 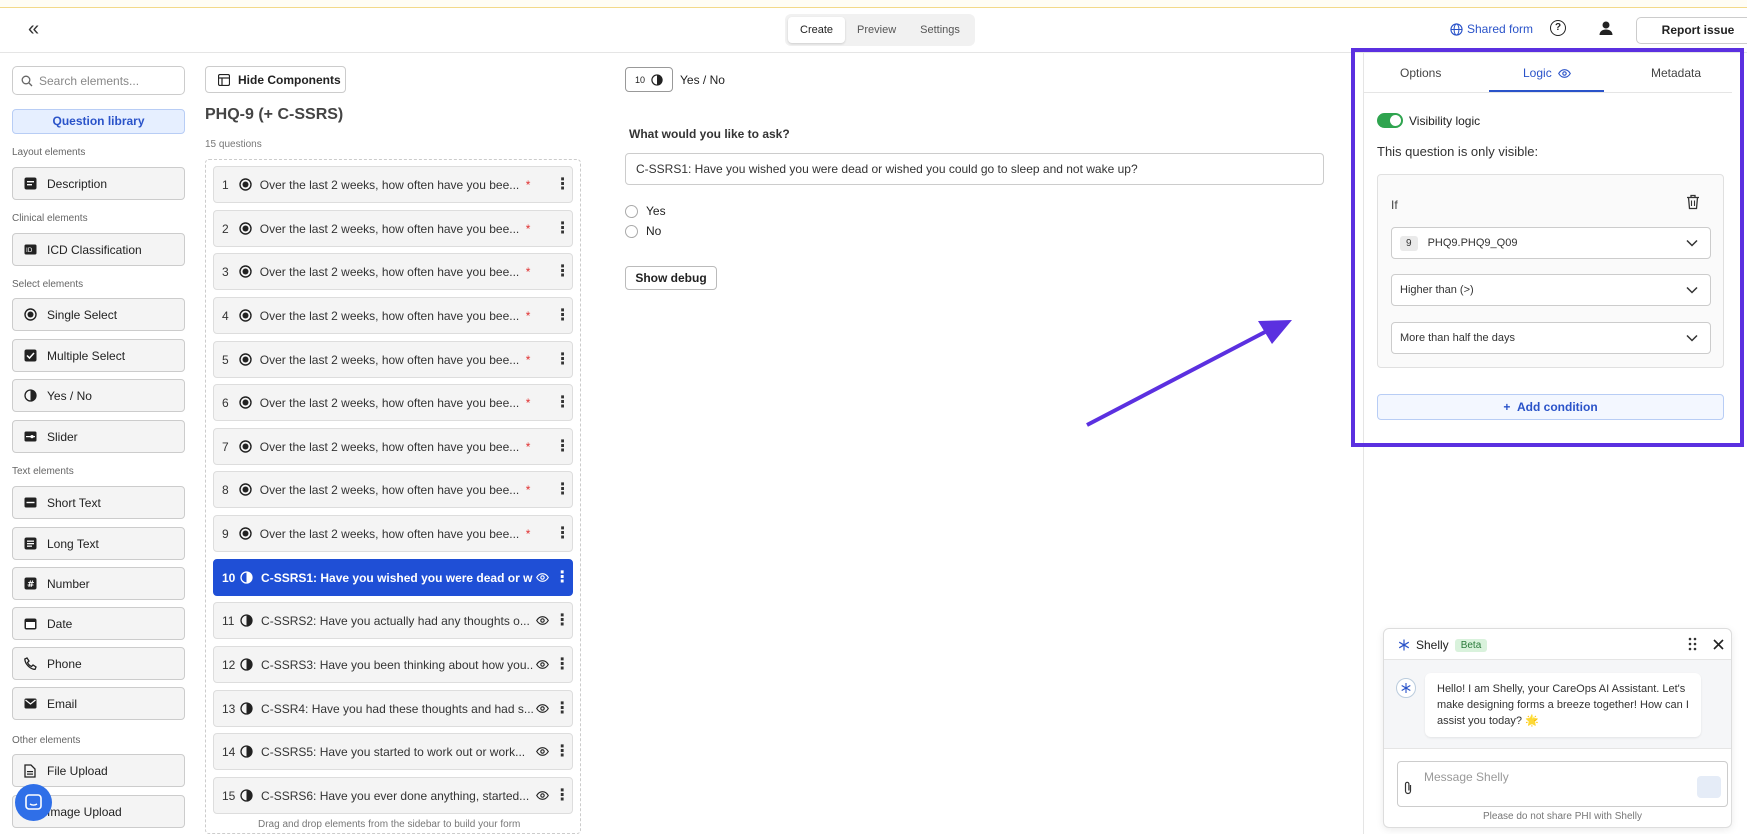 What do you see at coordinates (33, 29) in the screenshot?
I see `collapse-sidebar-icon: «` at bounding box center [33, 29].